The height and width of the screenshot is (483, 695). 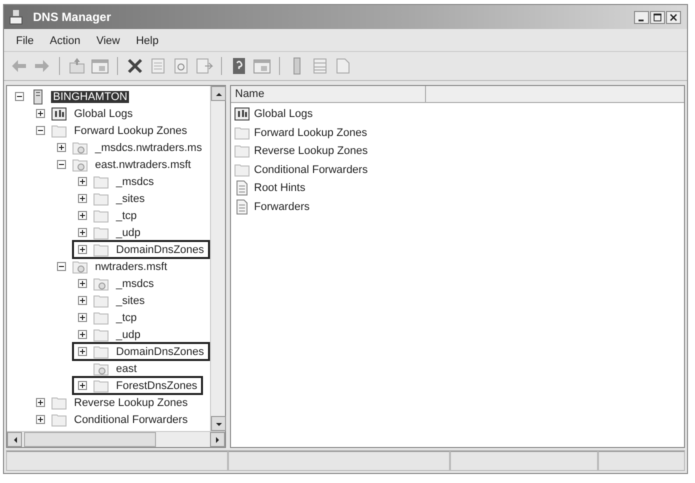 What do you see at coordinates (72, 17) in the screenshot?
I see `window-title: DNS Manager` at bounding box center [72, 17].